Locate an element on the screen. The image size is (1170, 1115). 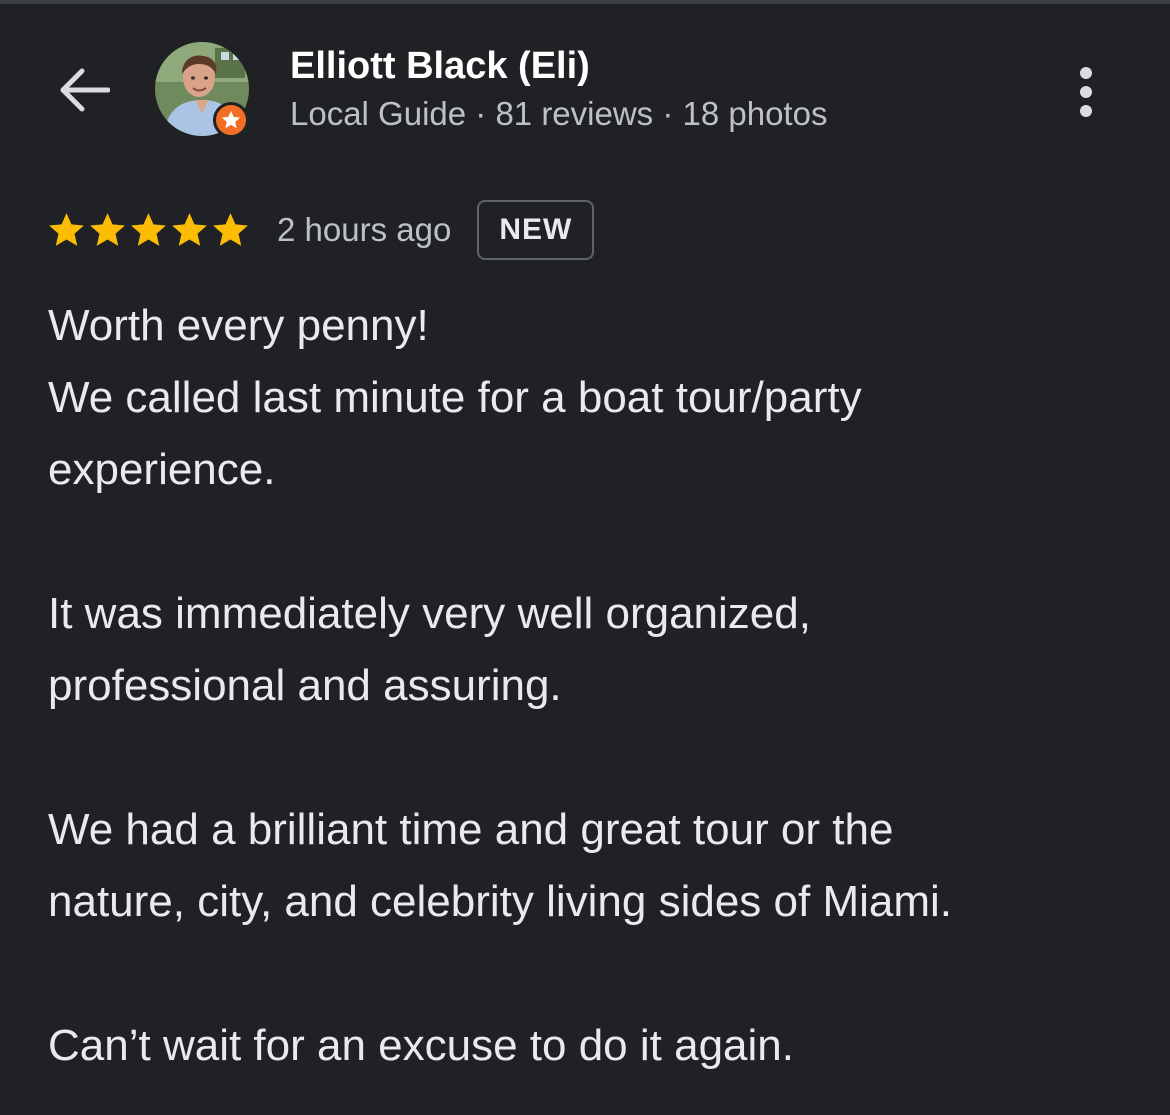
star-rating is located at coordinates (148, 230).